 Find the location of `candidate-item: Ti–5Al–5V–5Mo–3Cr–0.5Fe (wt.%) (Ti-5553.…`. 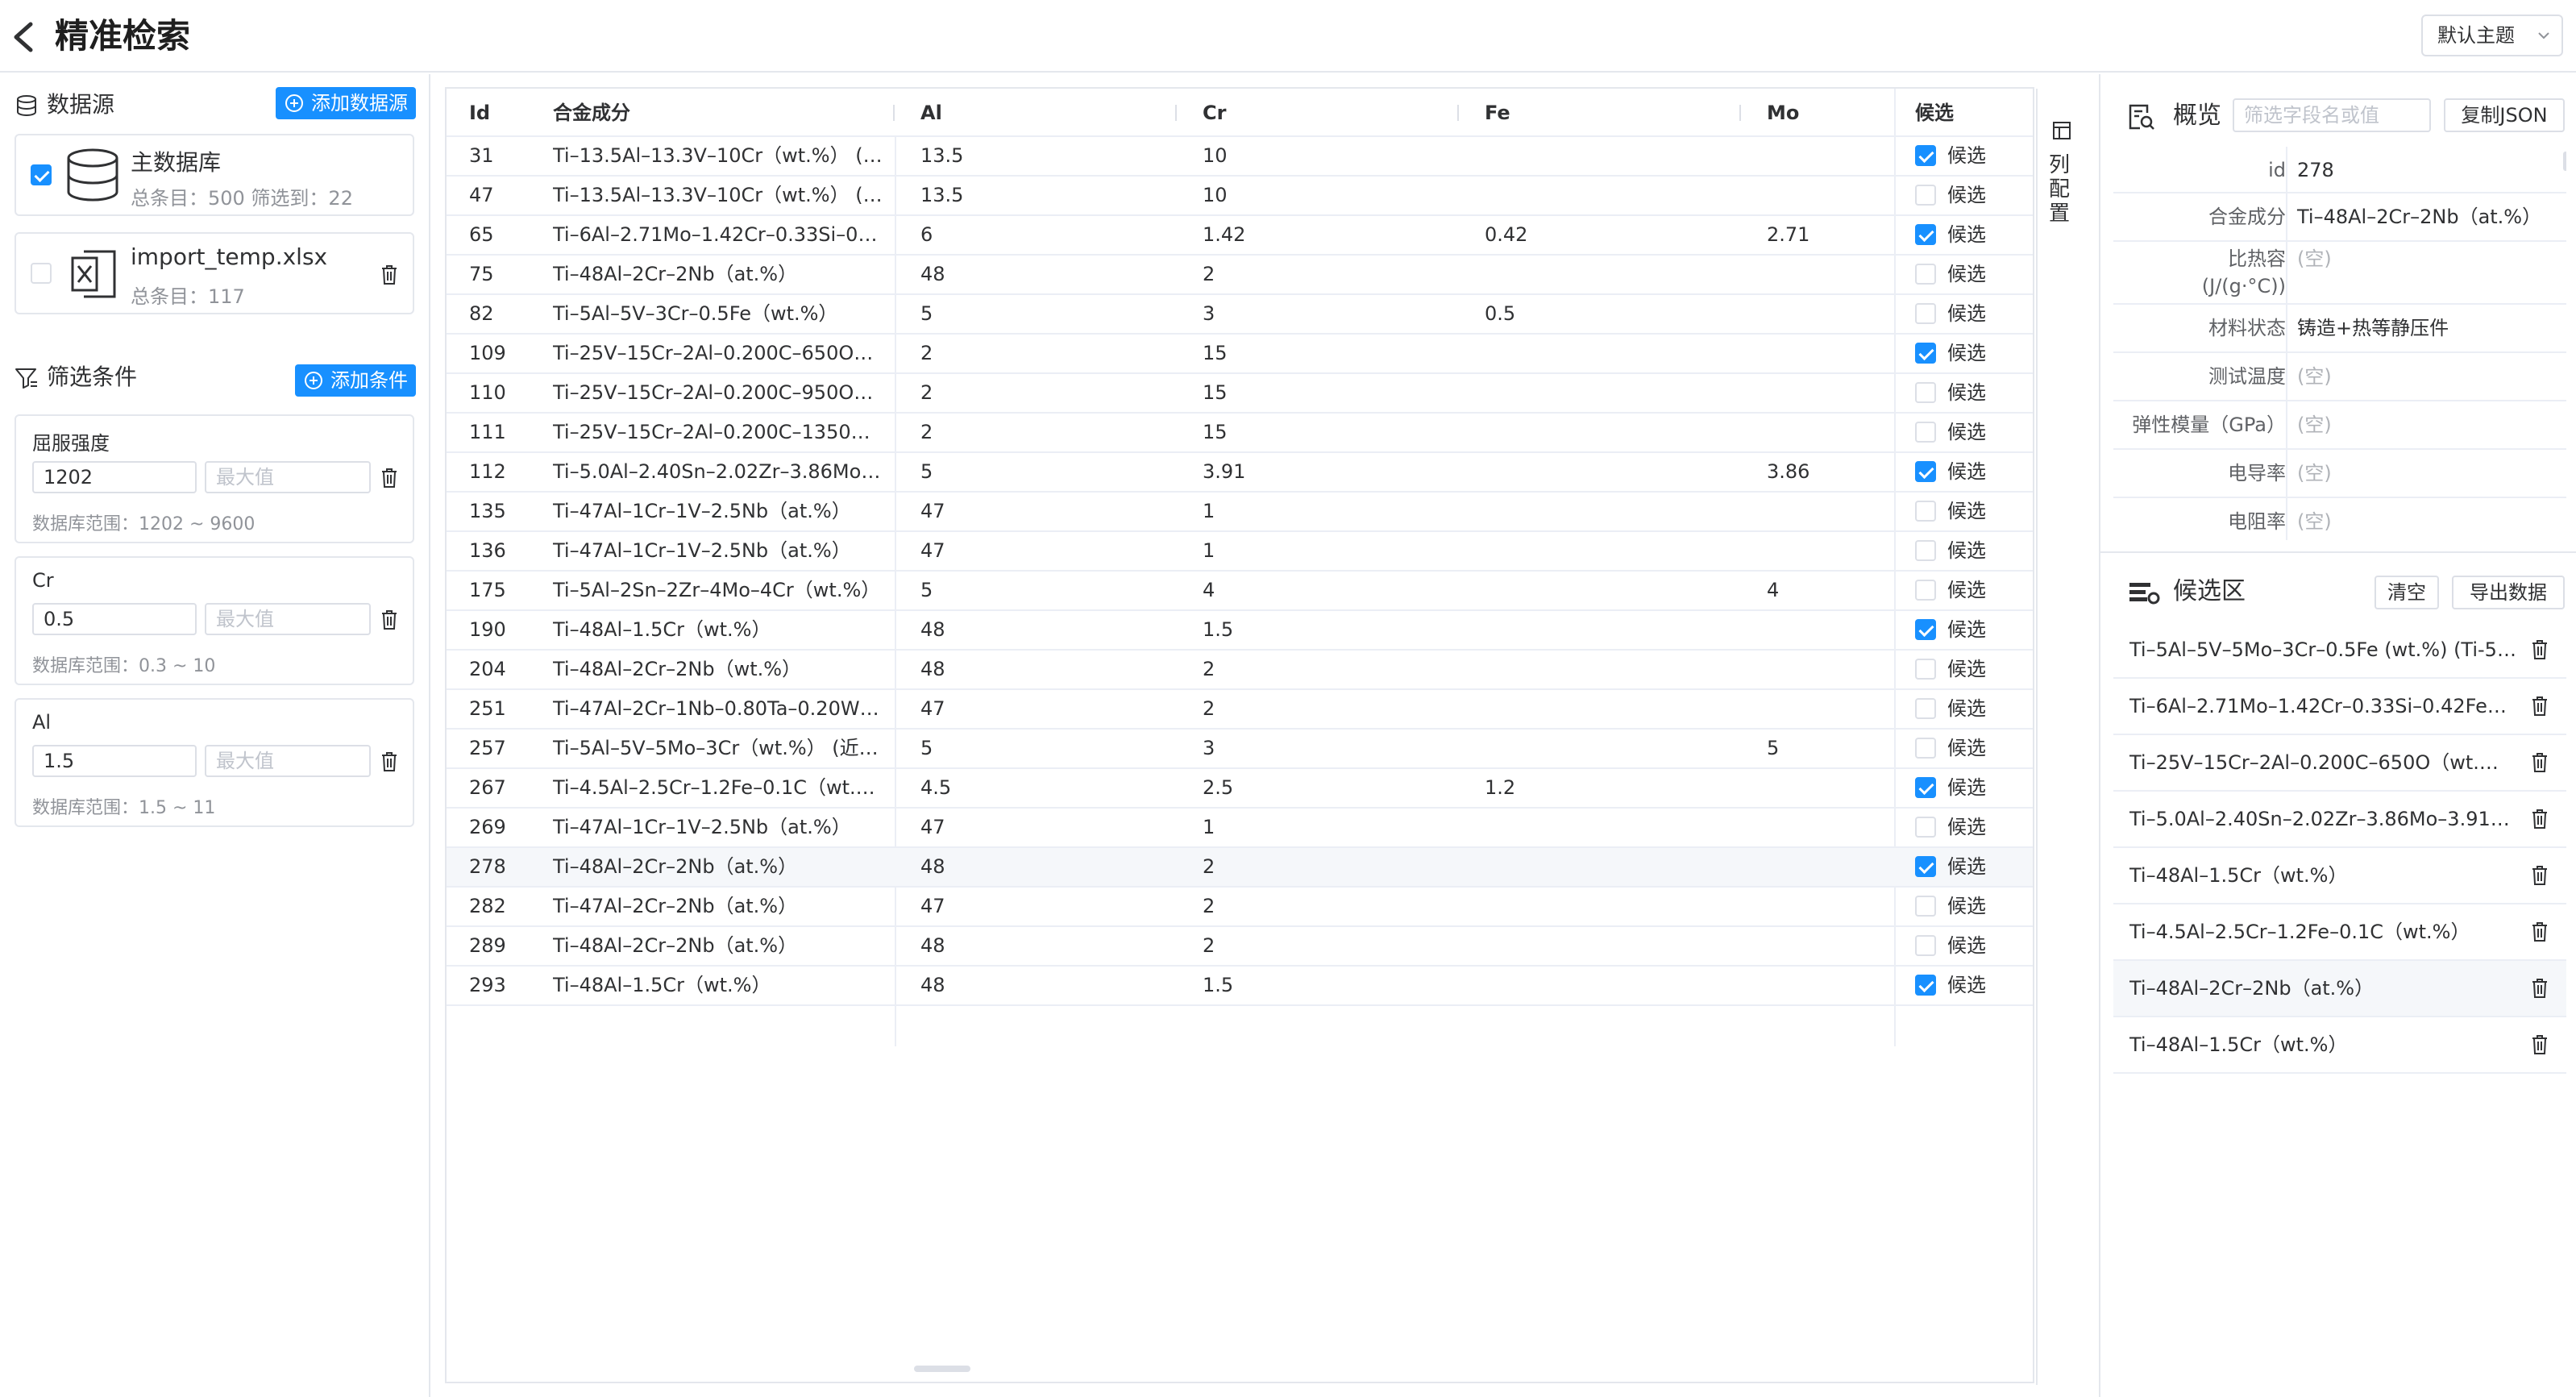

candidate-item: Ti–5Al–5V–5Mo–3Cr–0.5Fe (wt.%) (Ti-5553.… is located at coordinates (2339, 650).